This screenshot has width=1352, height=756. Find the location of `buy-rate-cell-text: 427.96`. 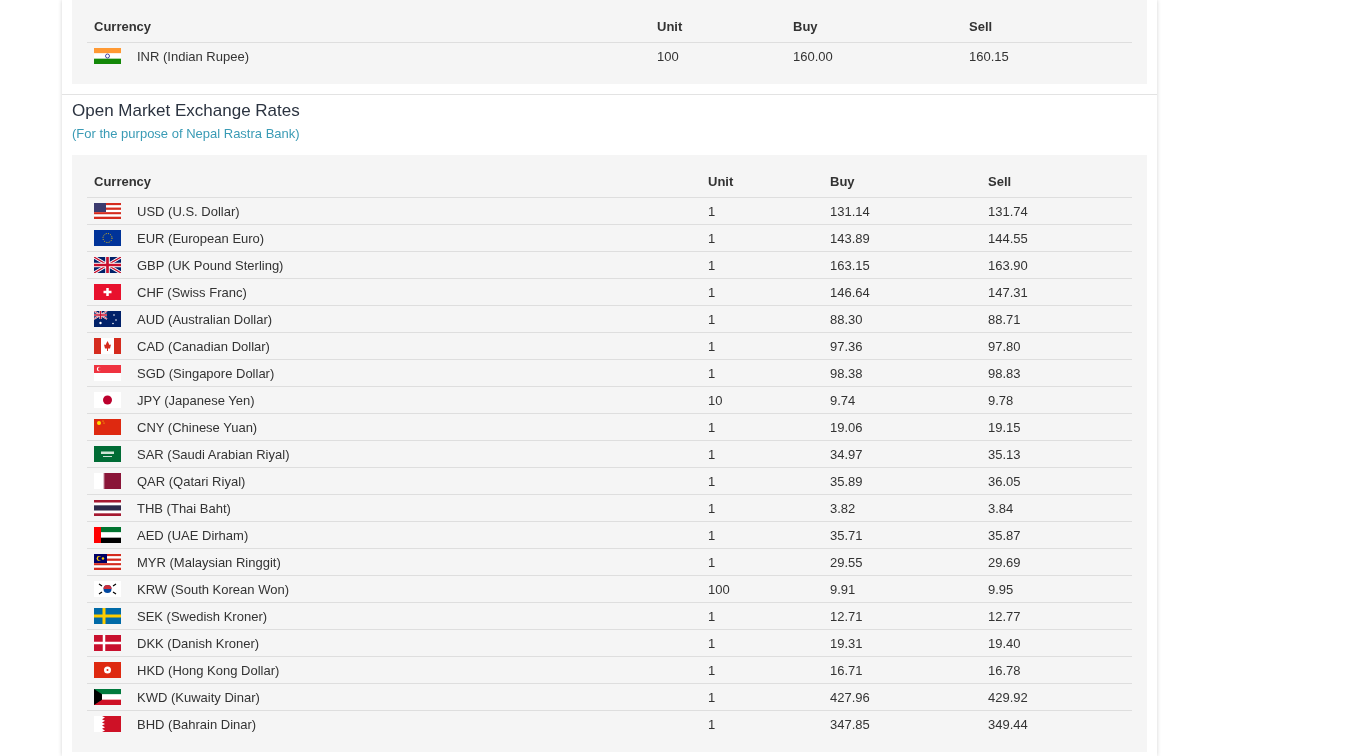

buy-rate-cell-text: 427.96 is located at coordinates (850, 697).